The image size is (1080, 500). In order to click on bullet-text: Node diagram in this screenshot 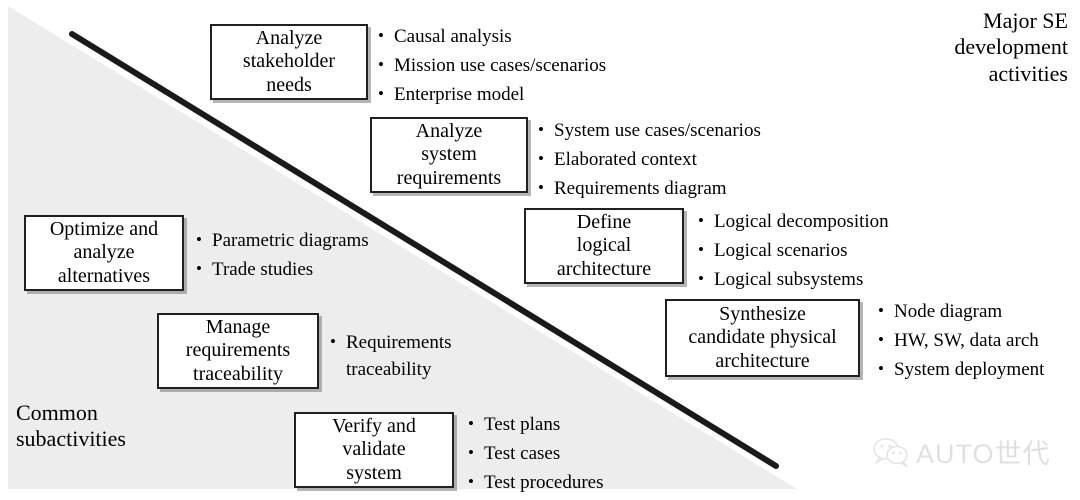, I will do `click(948, 311)`.